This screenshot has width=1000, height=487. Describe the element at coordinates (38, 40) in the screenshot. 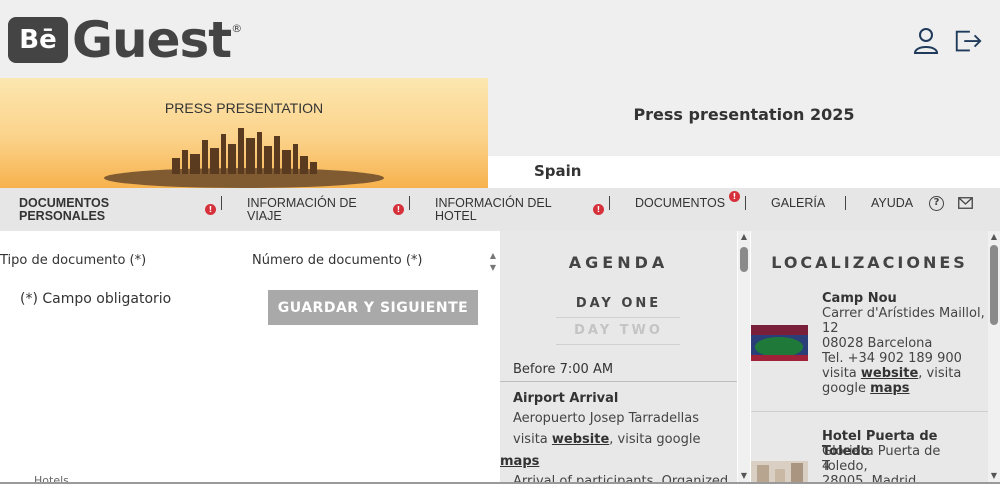

I see `logo-mark: Bē` at that location.